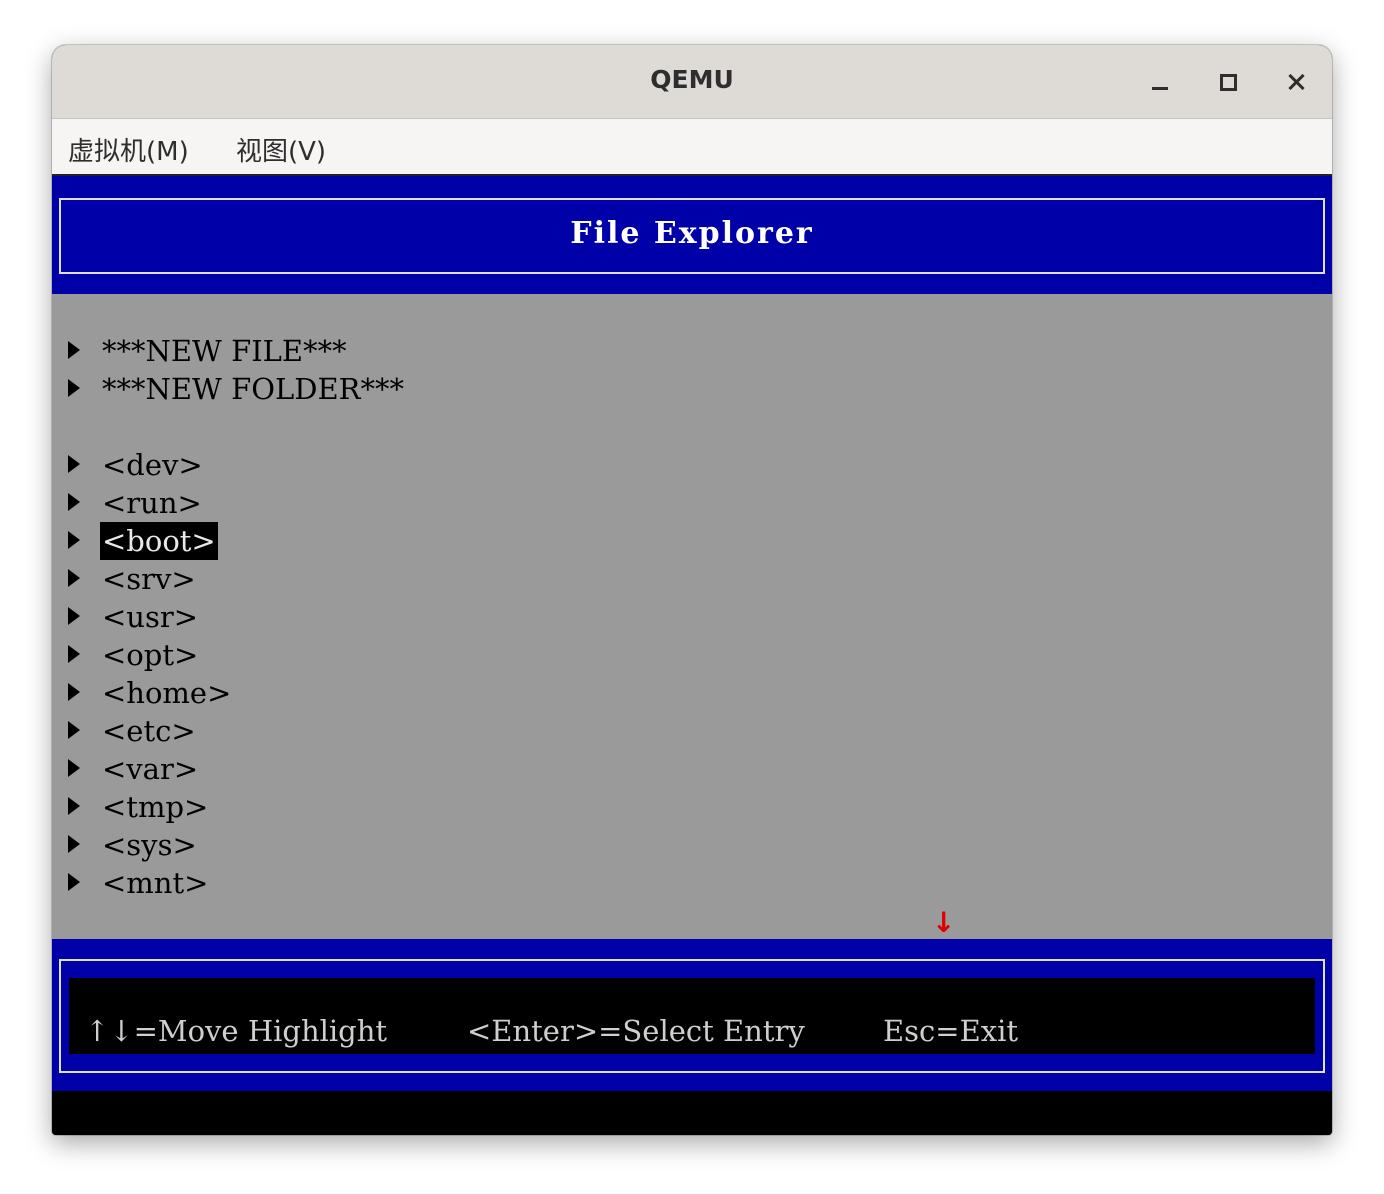 This screenshot has height=1194, width=1384. What do you see at coordinates (352, 579) in the screenshot?
I see `list-item-srv: <srv>` at bounding box center [352, 579].